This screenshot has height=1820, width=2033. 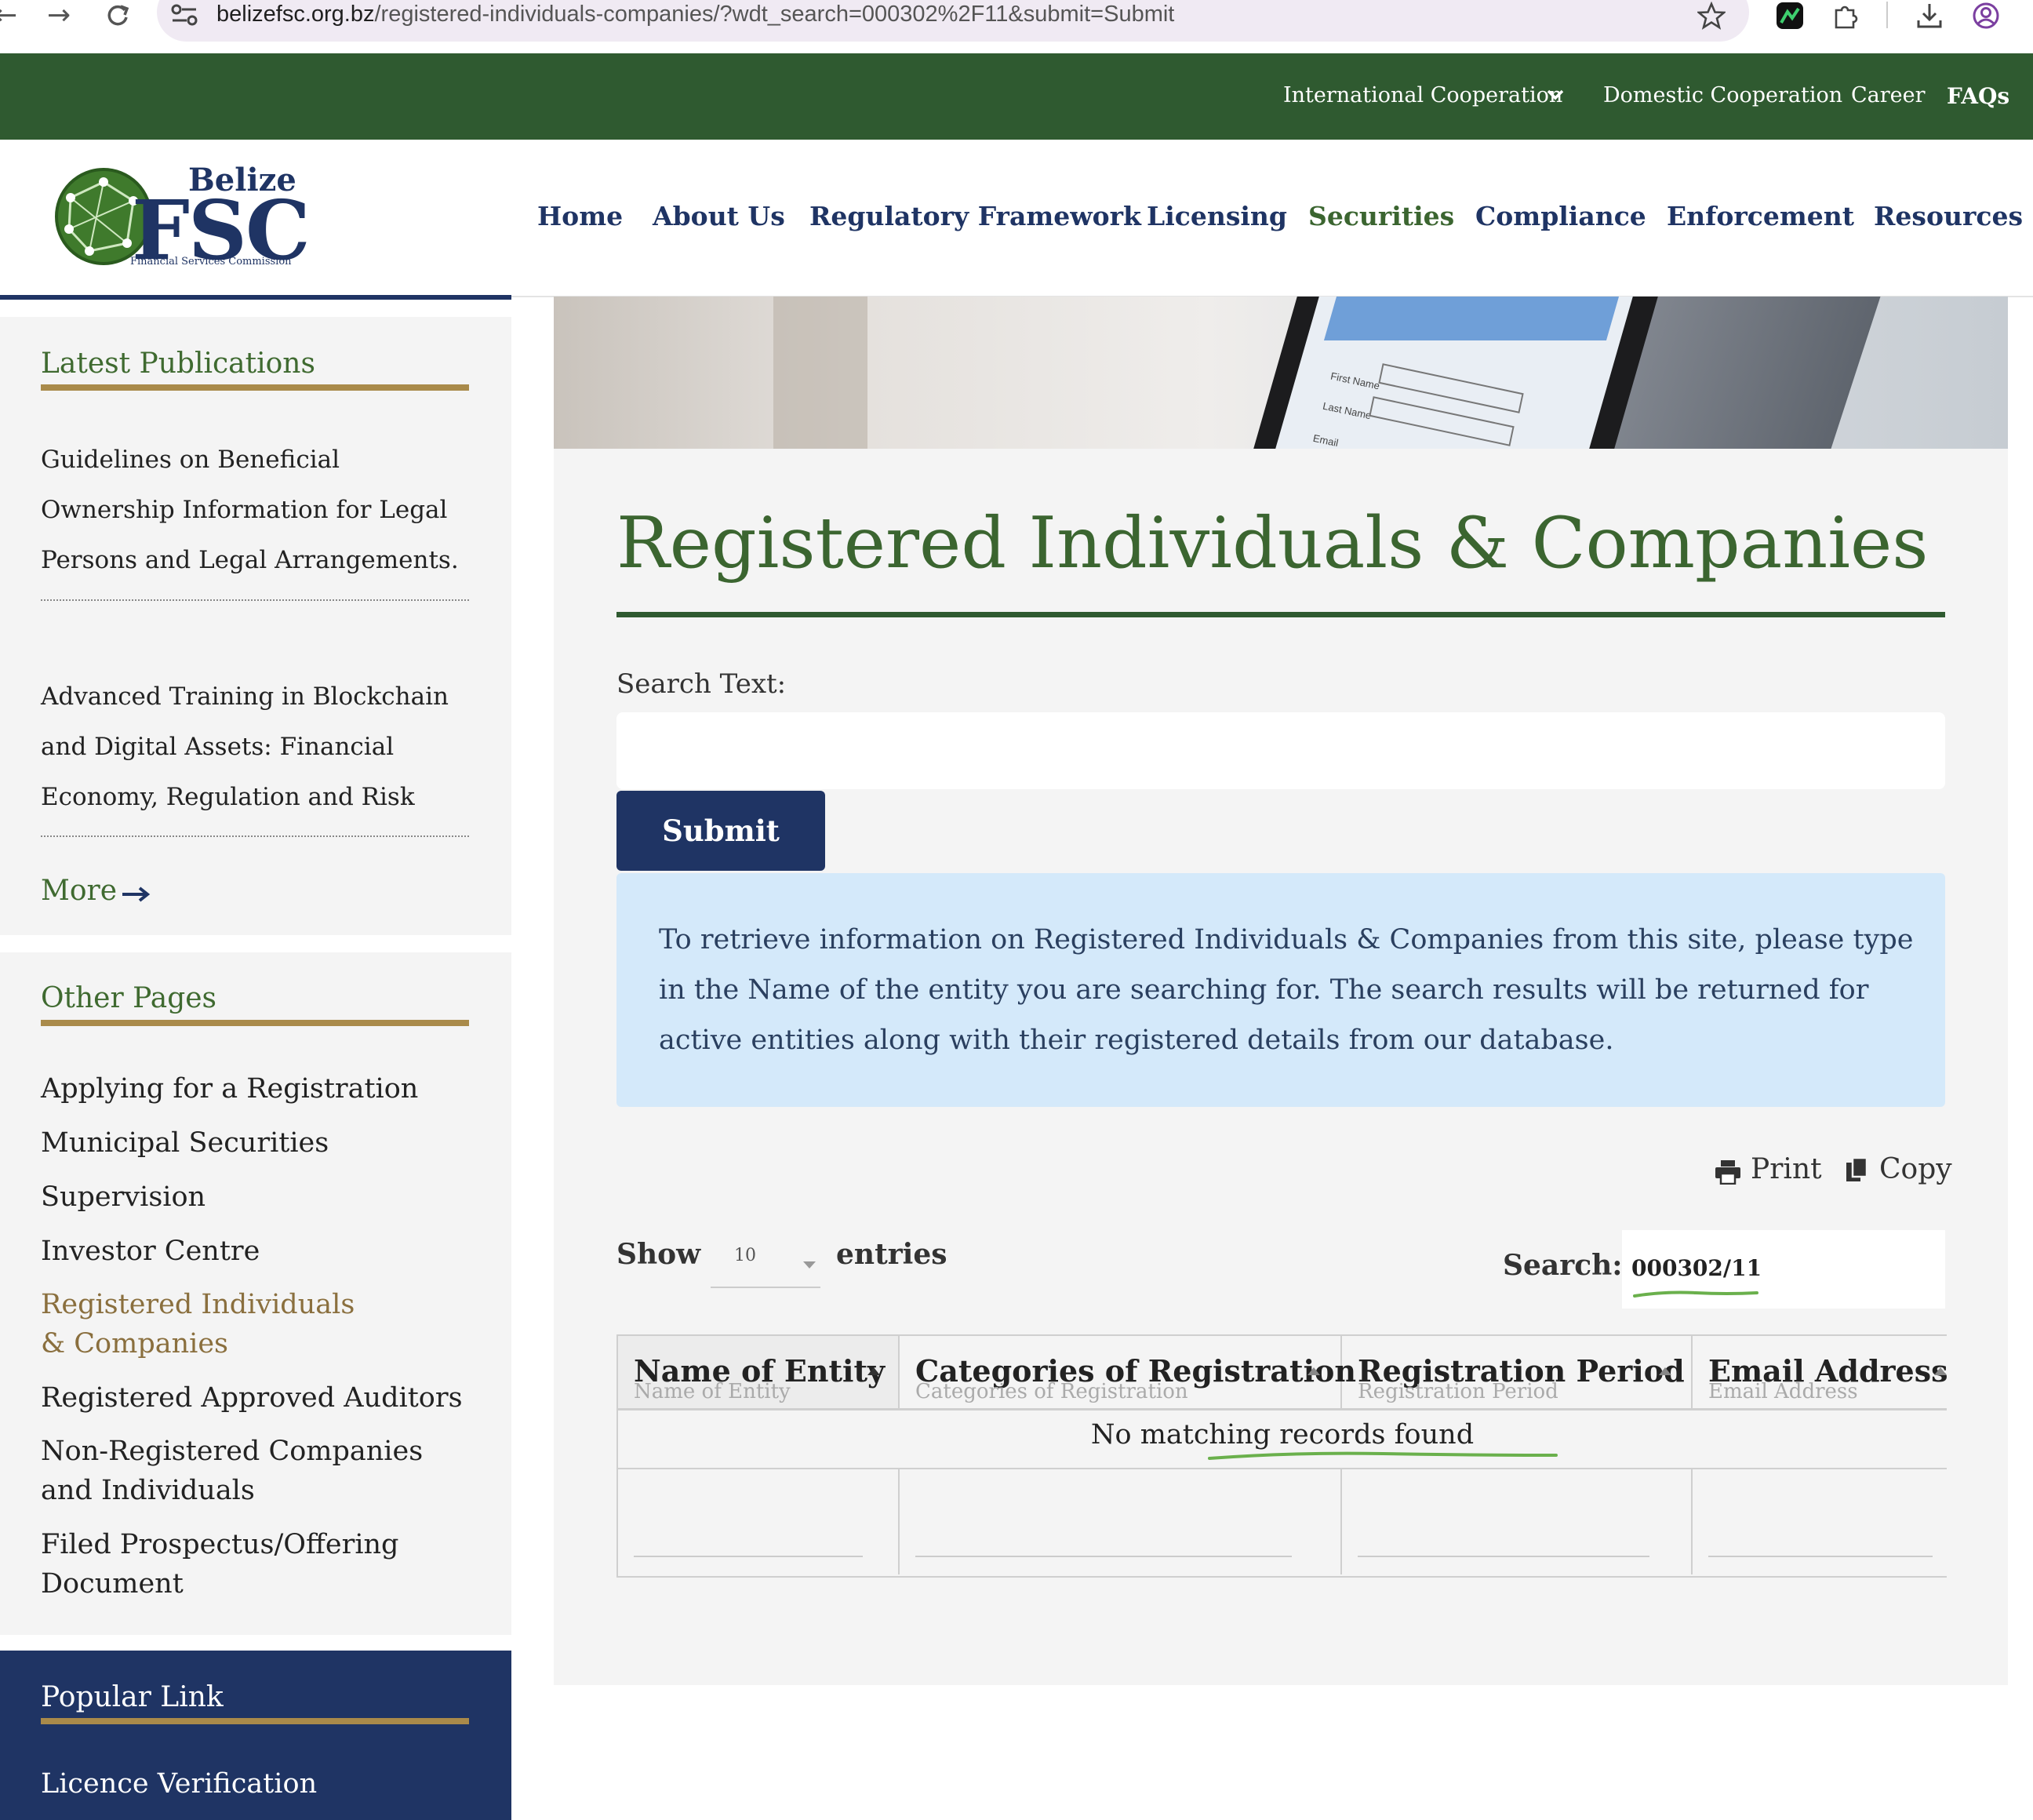 I want to click on copy-button: Copy, so click(x=1898, y=1172).